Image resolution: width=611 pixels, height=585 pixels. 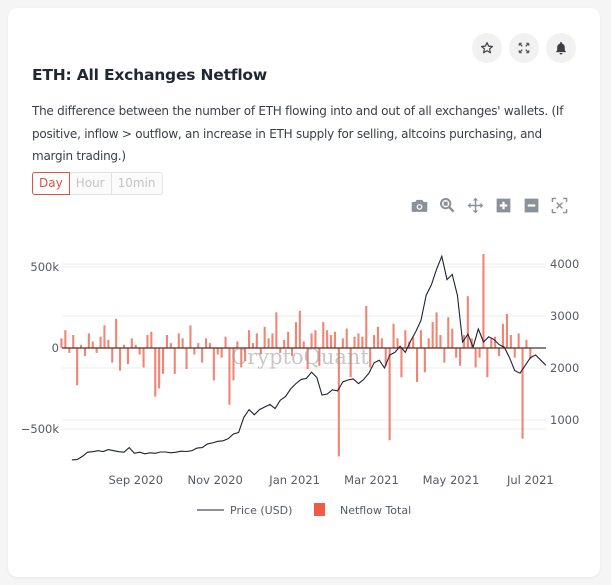 I want to click on y-left-tick-label: 500k, so click(x=44, y=267).